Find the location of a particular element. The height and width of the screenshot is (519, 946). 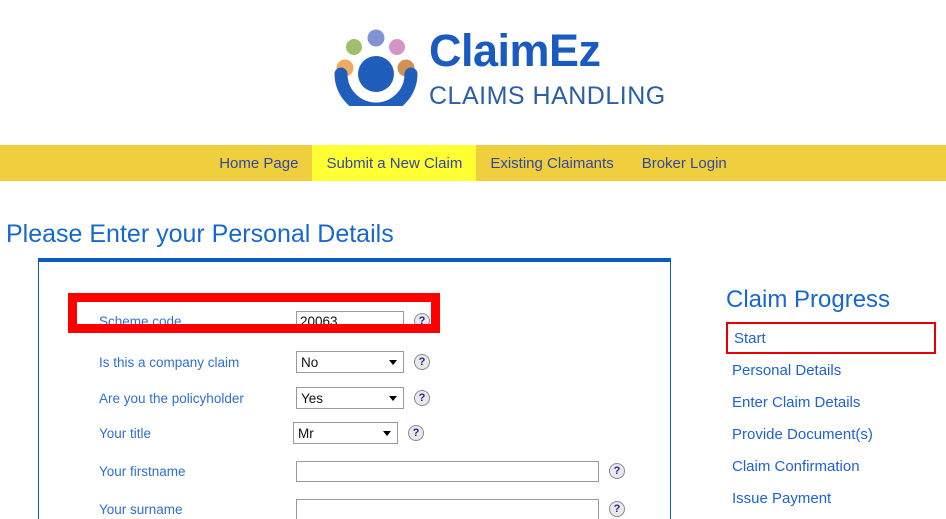

help-icon-your-firstname: ? is located at coordinates (617, 471).